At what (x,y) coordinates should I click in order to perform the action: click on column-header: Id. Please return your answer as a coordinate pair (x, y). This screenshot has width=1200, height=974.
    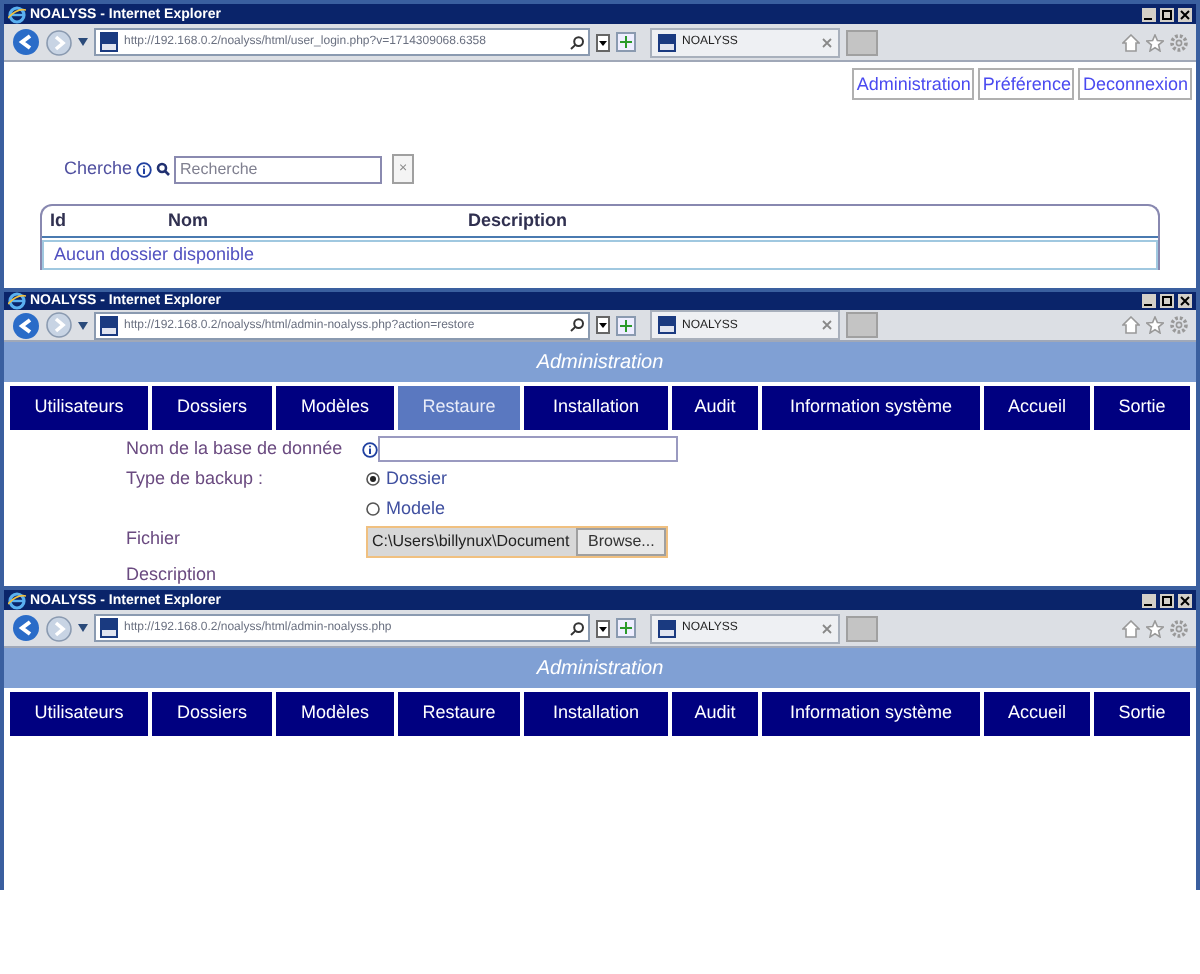
    Looking at the image, I should click on (58, 220).